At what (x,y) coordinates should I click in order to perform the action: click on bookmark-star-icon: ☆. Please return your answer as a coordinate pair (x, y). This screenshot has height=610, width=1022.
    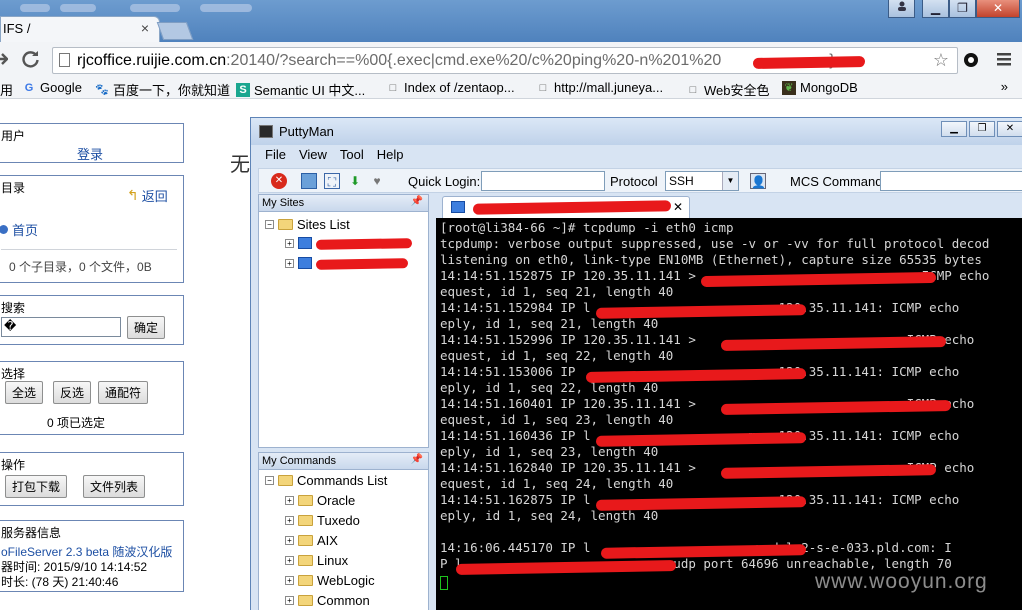
    Looking at the image, I should click on (941, 60).